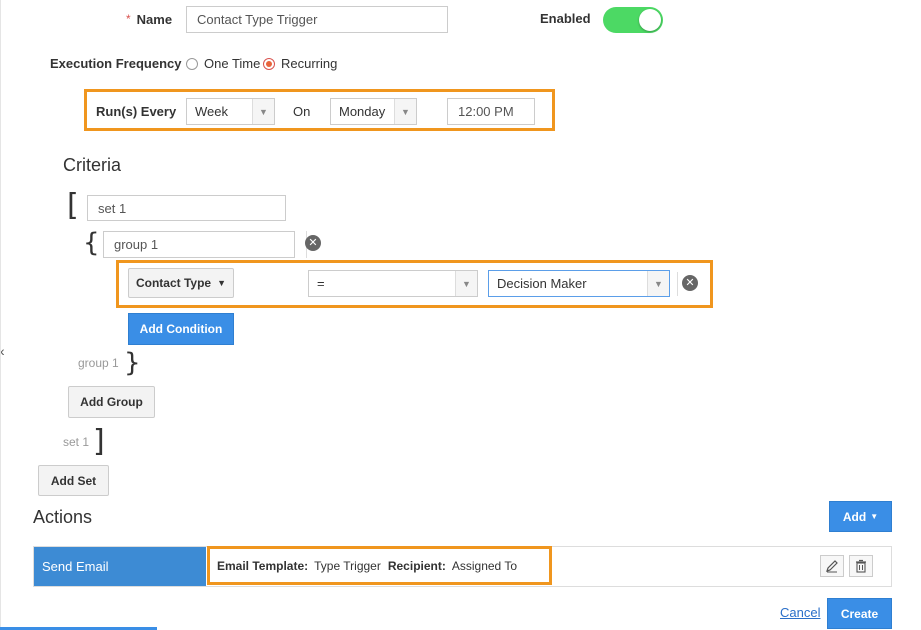  What do you see at coordinates (633, 20) in the screenshot?
I see `enabled-toggle` at bounding box center [633, 20].